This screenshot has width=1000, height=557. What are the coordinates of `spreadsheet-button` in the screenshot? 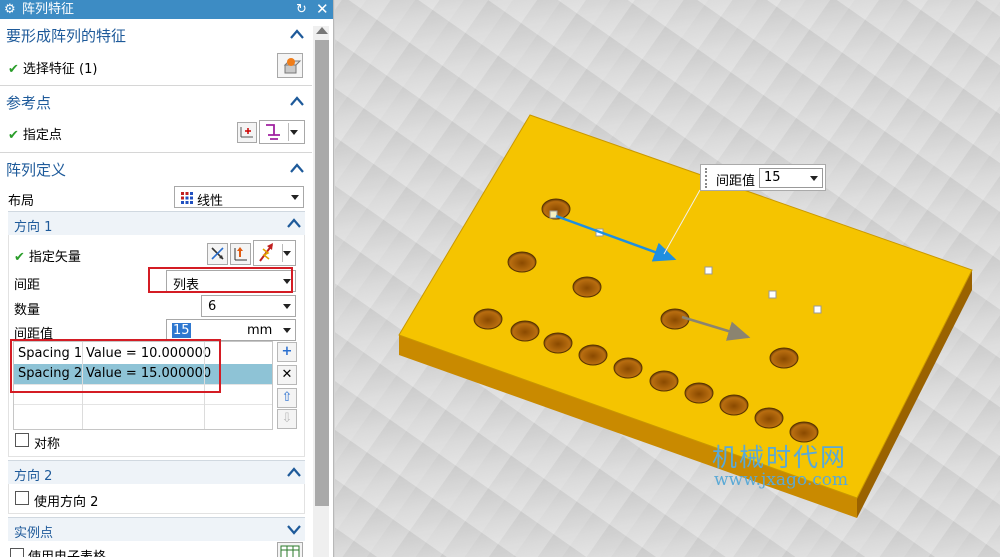 It's located at (290, 549).